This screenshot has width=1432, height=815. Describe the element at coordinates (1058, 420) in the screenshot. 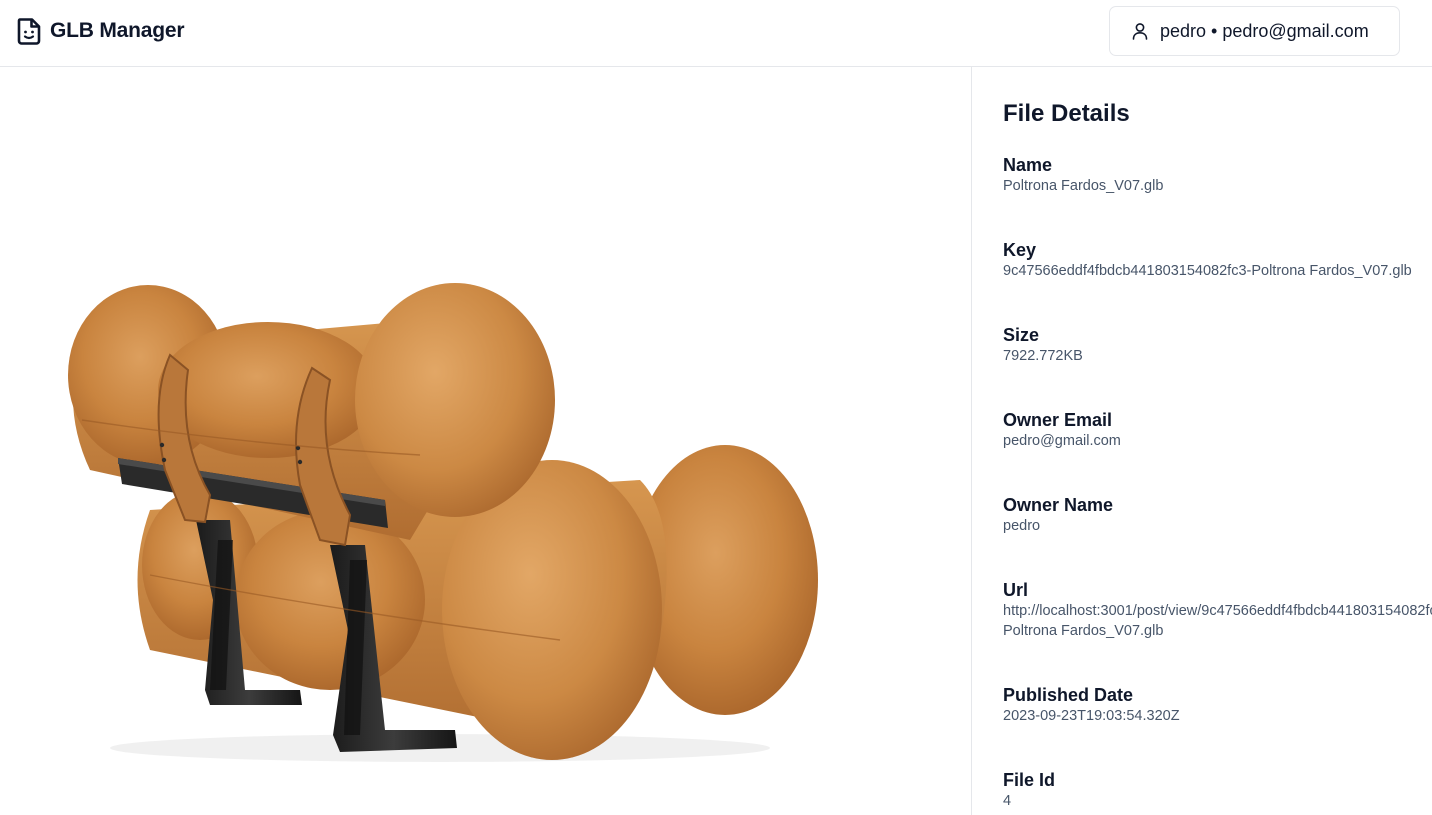

I see `field-label: Owner Email` at that location.